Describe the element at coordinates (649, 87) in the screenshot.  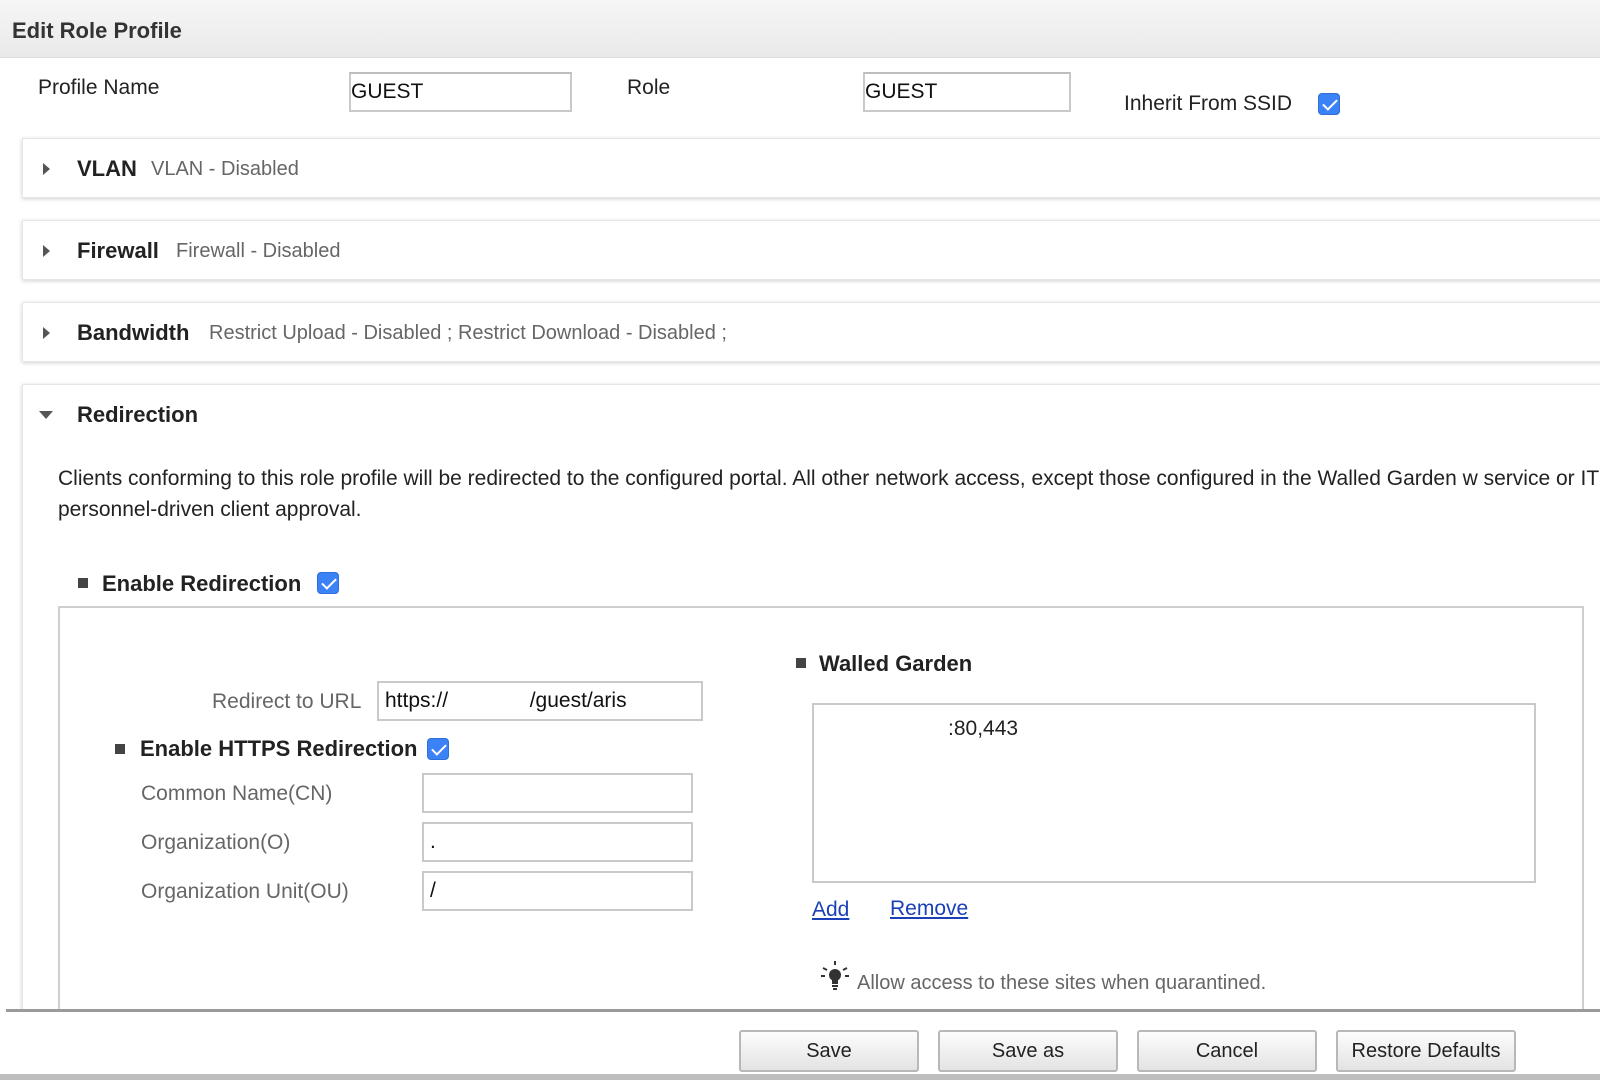
I see `role-label: Role` at that location.